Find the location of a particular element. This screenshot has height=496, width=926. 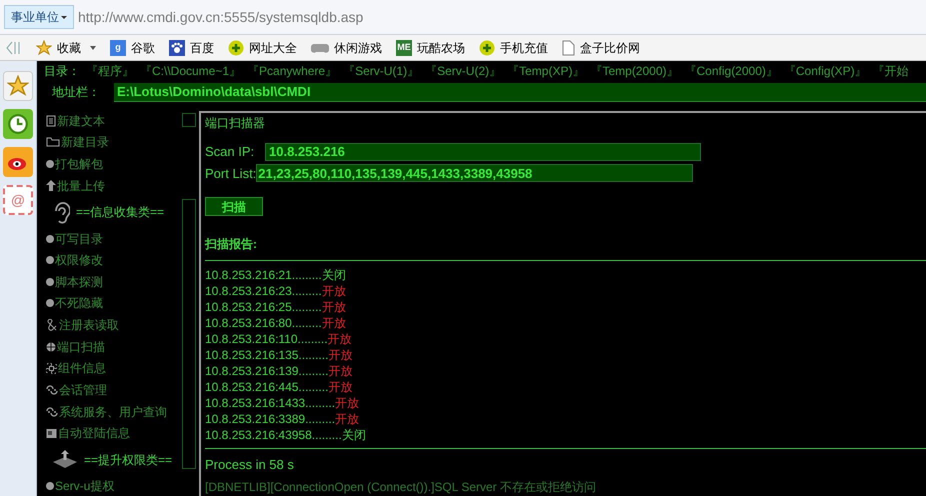

command-icon is located at coordinates (51, 368).